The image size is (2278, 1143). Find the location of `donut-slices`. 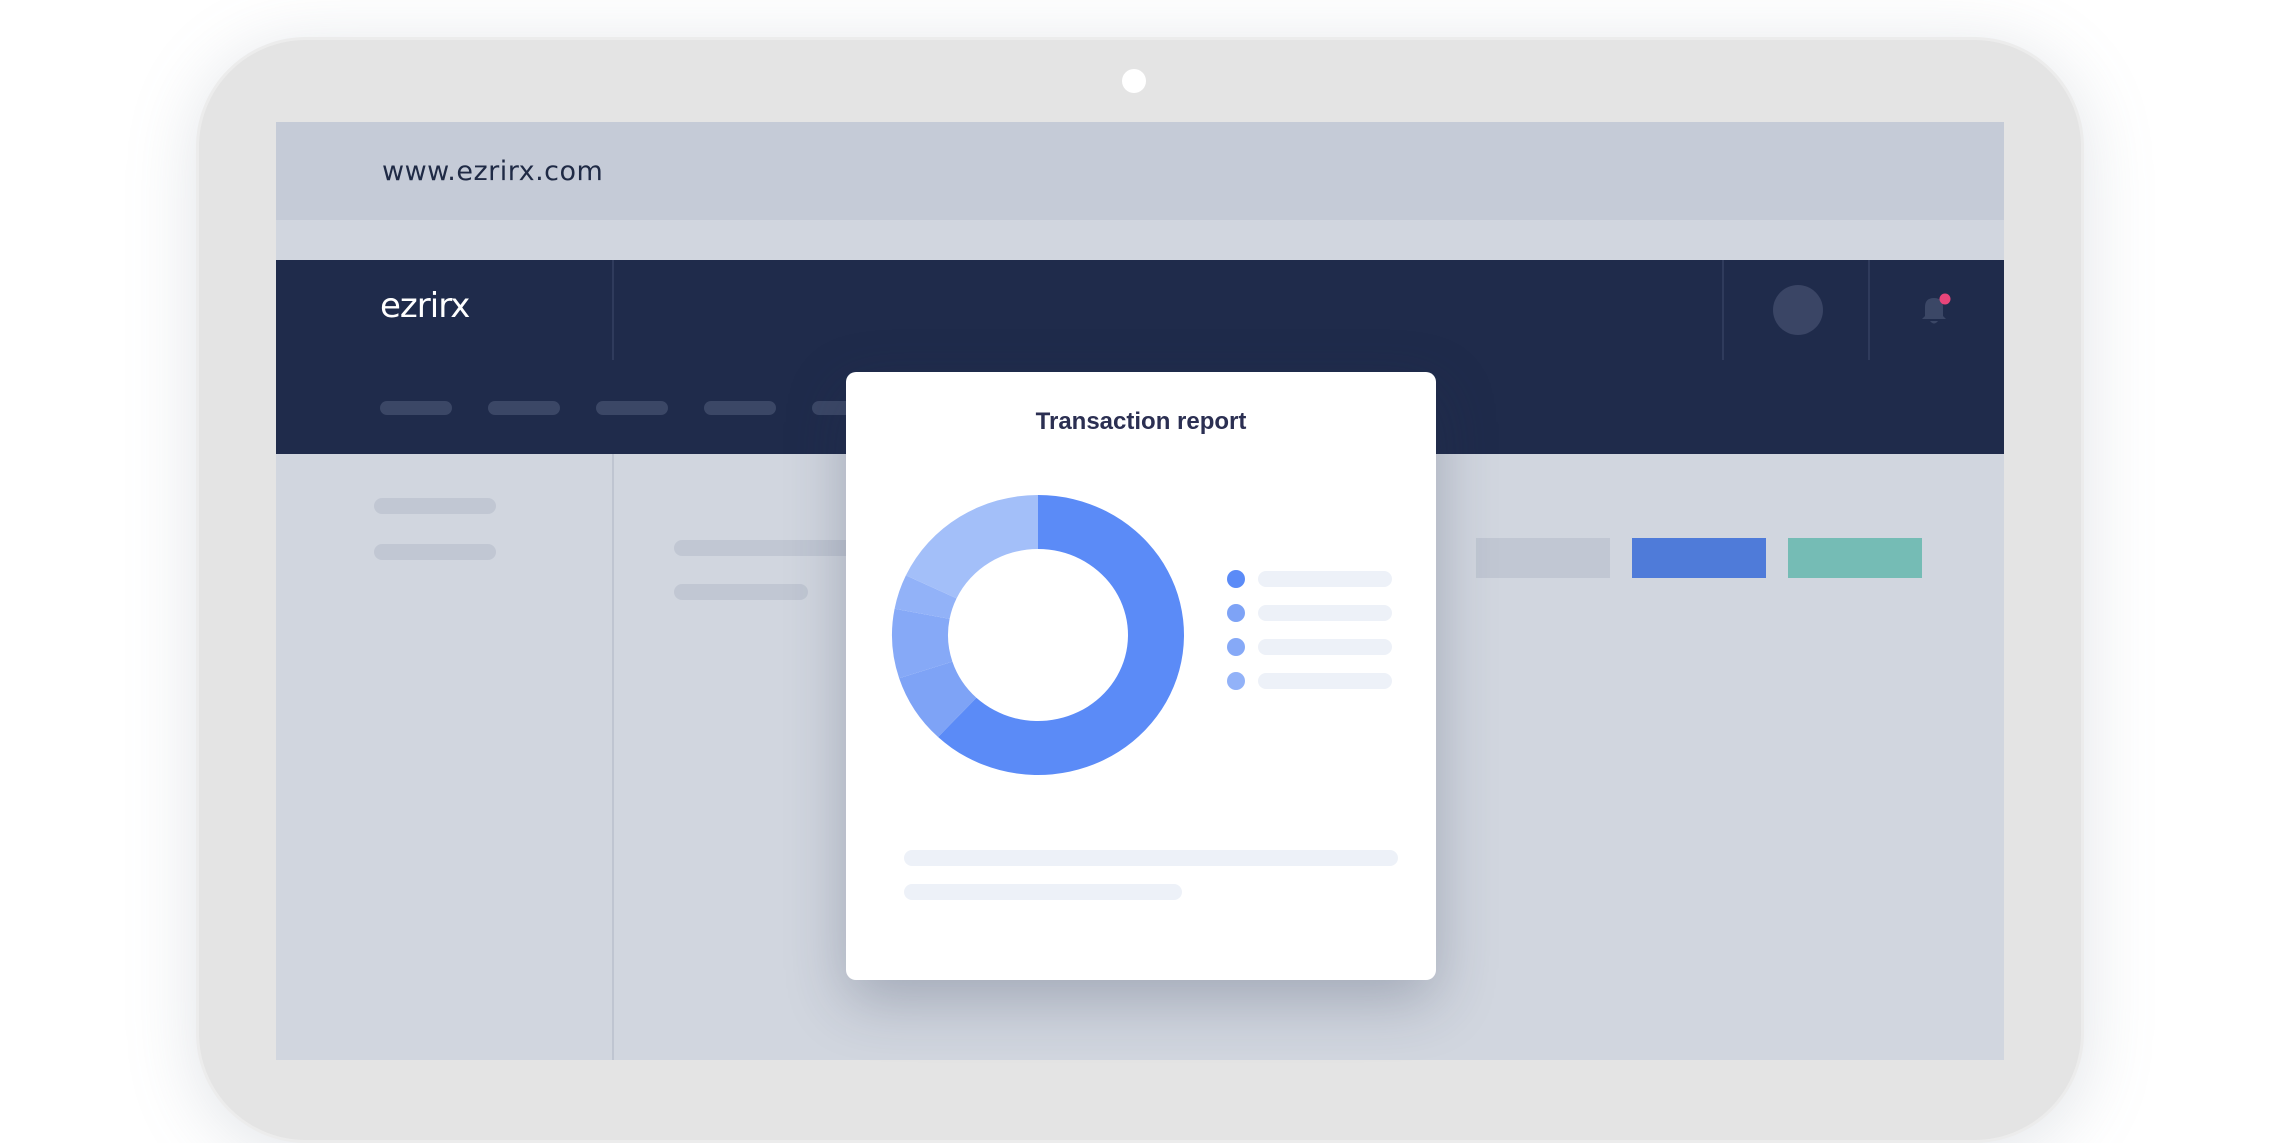

donut-slices is located at coordinates (1038, 635).